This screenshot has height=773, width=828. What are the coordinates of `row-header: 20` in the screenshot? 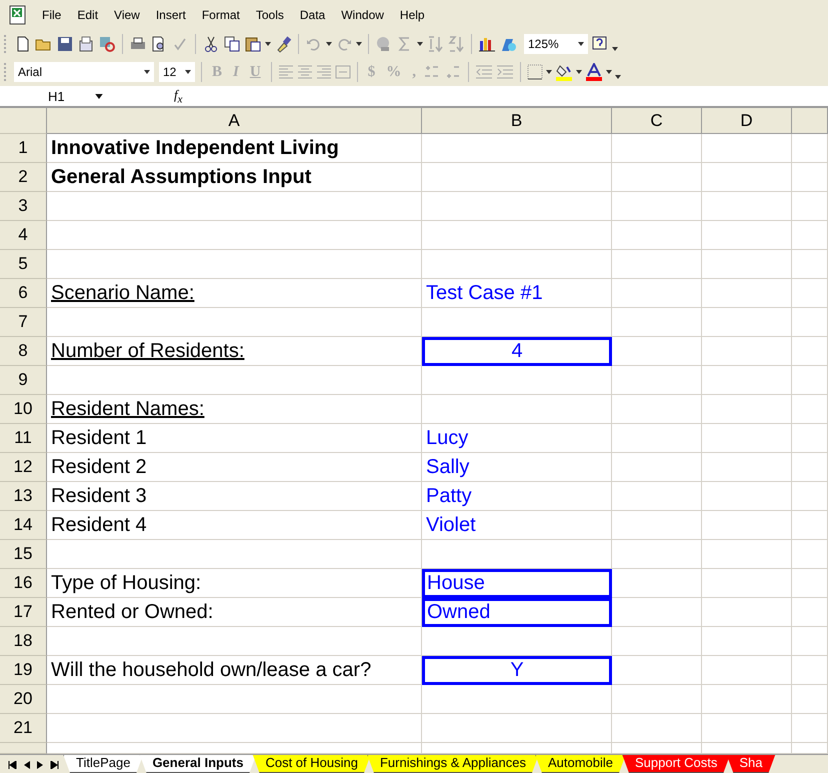 It's located at (23, 699).